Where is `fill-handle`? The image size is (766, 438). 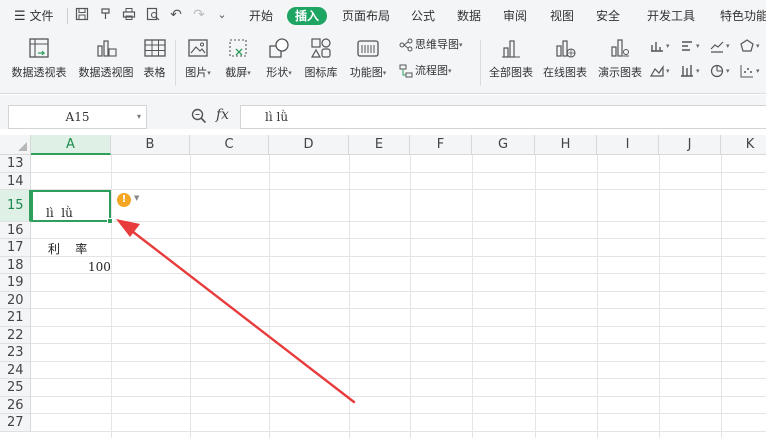
fill-handle is located at coordinates (110, 221).